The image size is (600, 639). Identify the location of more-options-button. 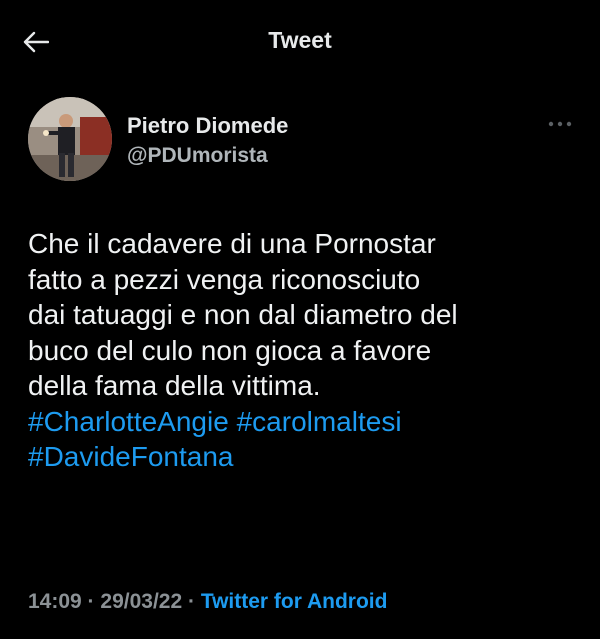
(560, 124).